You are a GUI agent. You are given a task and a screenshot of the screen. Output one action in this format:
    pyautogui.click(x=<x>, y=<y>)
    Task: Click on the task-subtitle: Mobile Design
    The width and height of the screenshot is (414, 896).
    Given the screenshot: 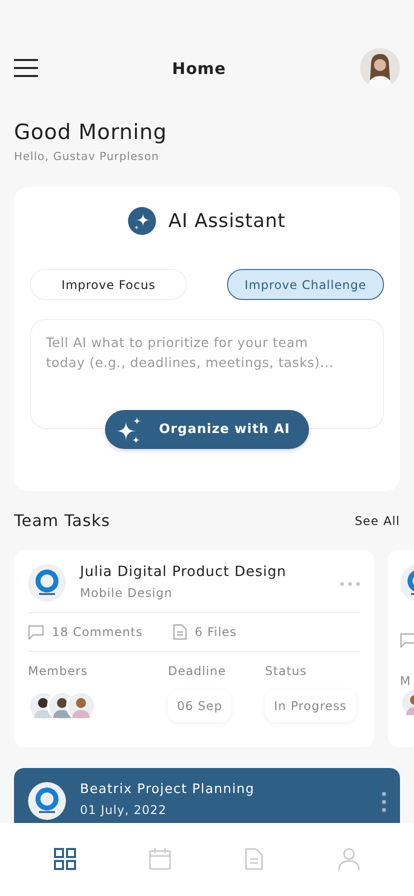 What is the action you would take?
    pyautogui.click(x=127, y=593)
    